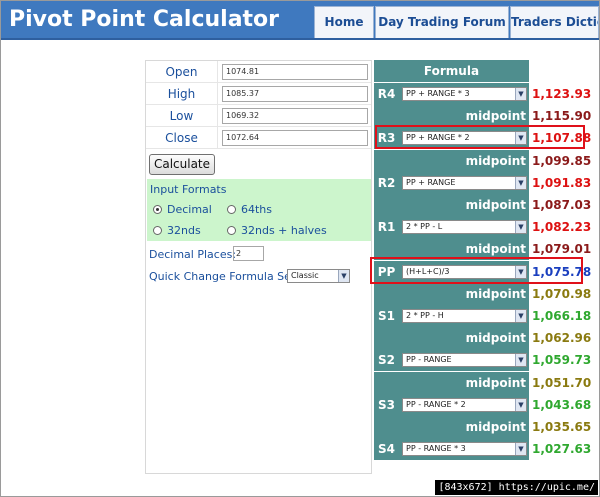 This screenshot has width=600, height=497. Describe the element at coordinates (554, 22) in the screenshot. I see `tab-traders-dictionary: Traders Dictio` at that location.